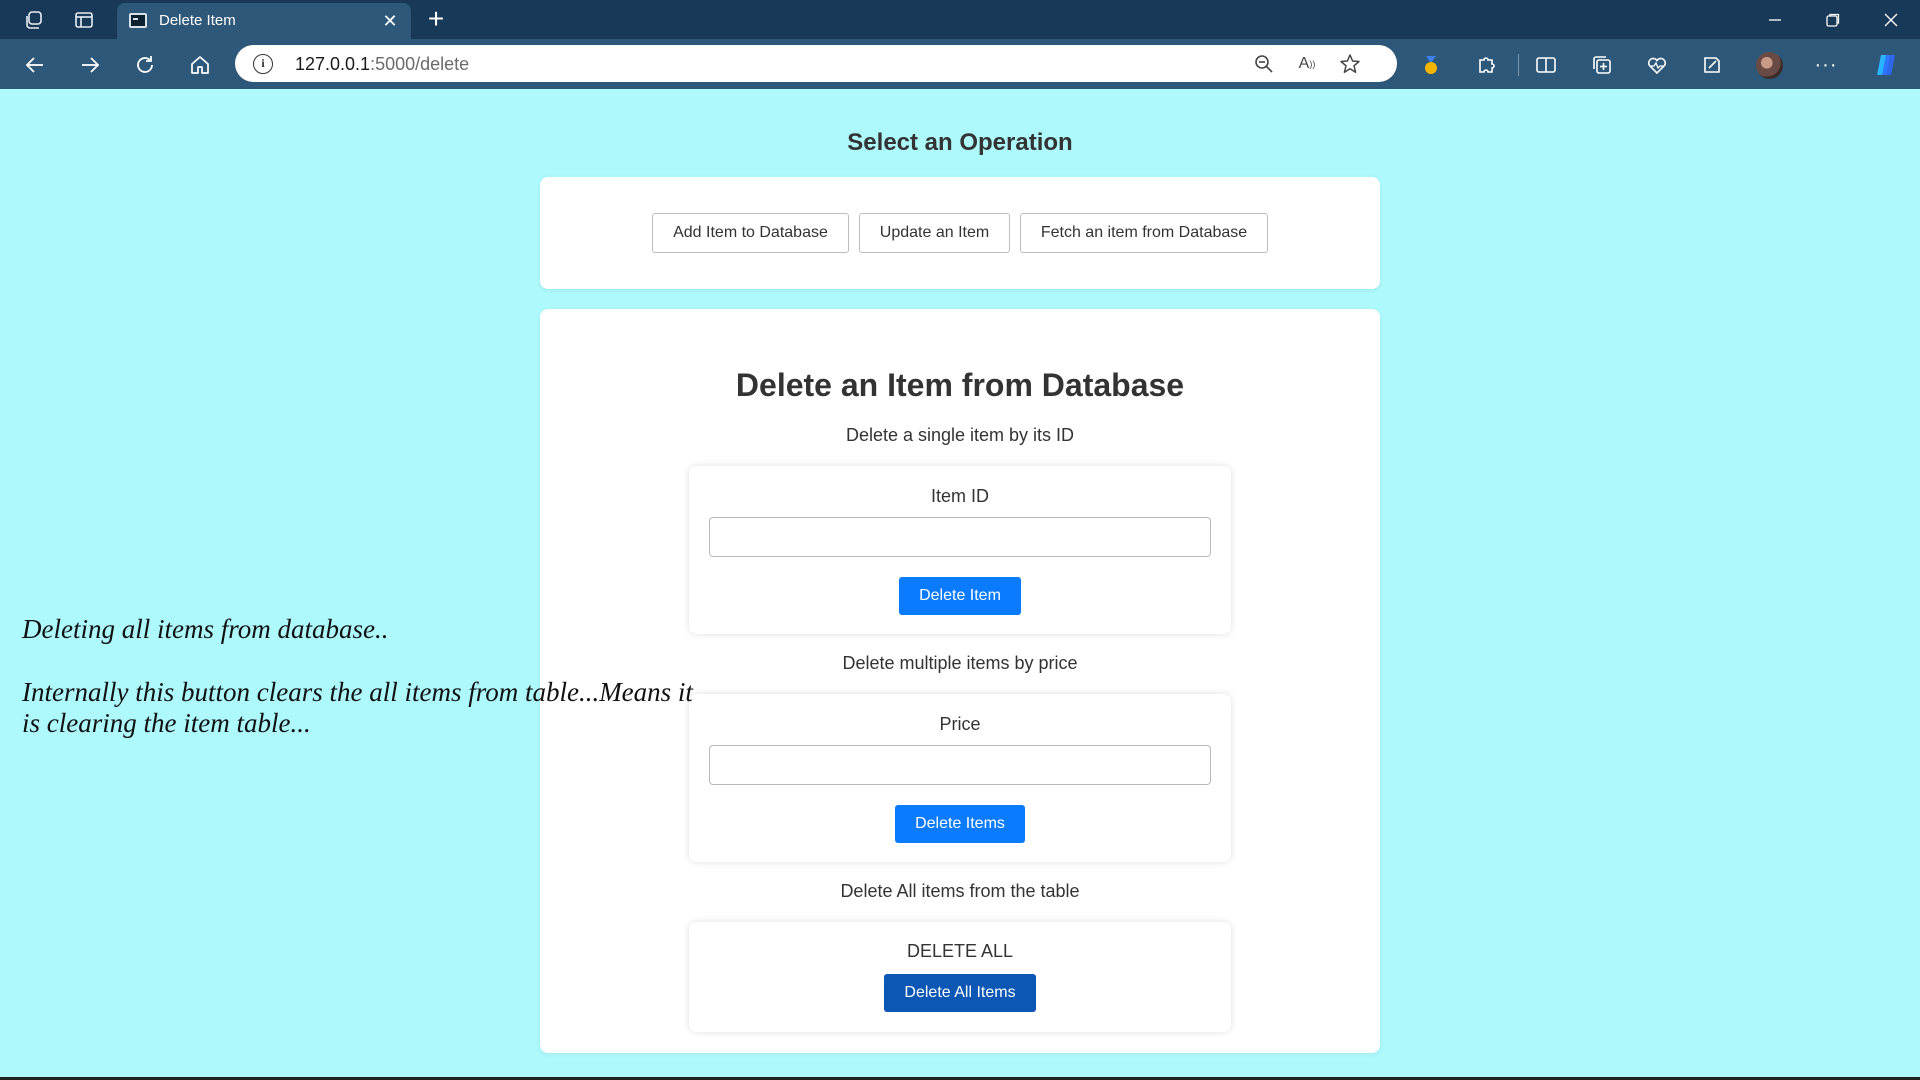 This screenshot has width=1920, height=1080. I want to click on tab-actions-icon, so click(84, 20).